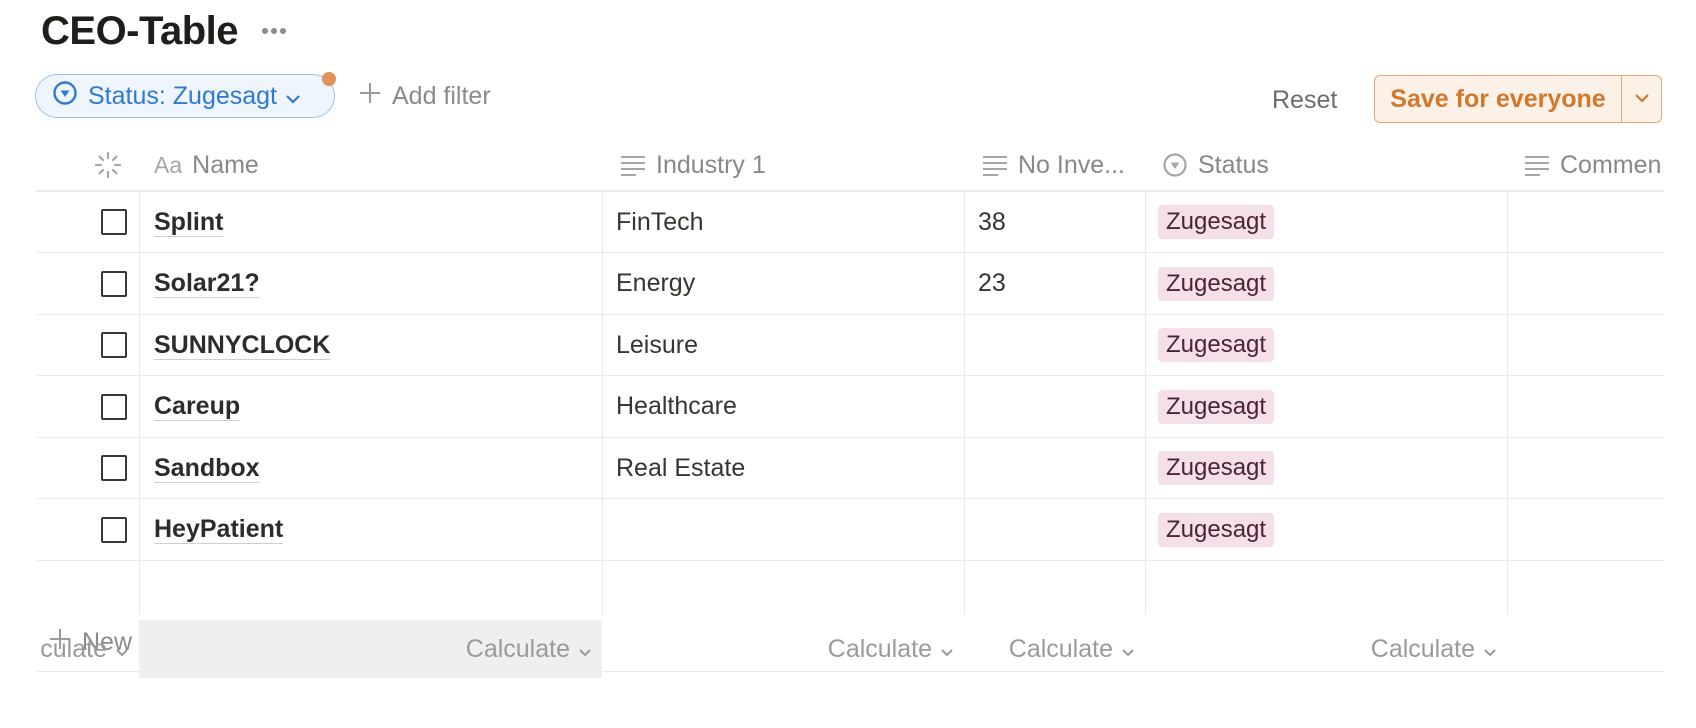  I want to click on name-cell: Solar21?, so click(374, 284).